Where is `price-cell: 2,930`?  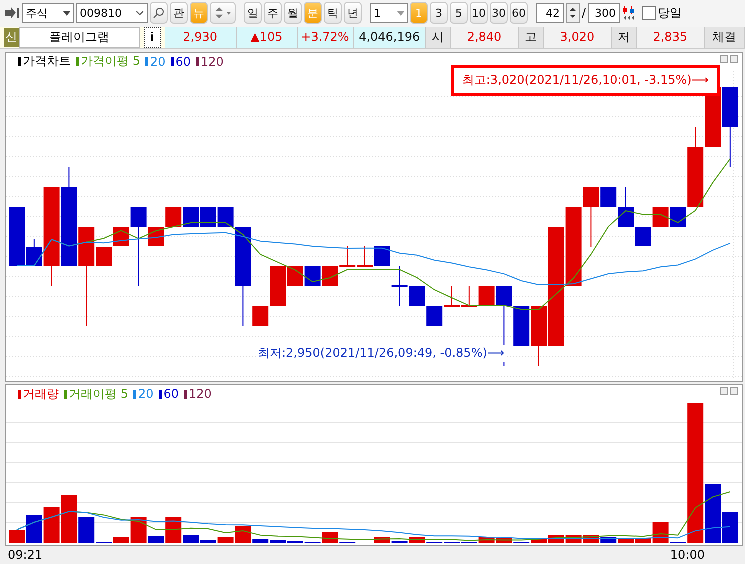
price-cell: 2,930 is located at coordinates (201, 37).